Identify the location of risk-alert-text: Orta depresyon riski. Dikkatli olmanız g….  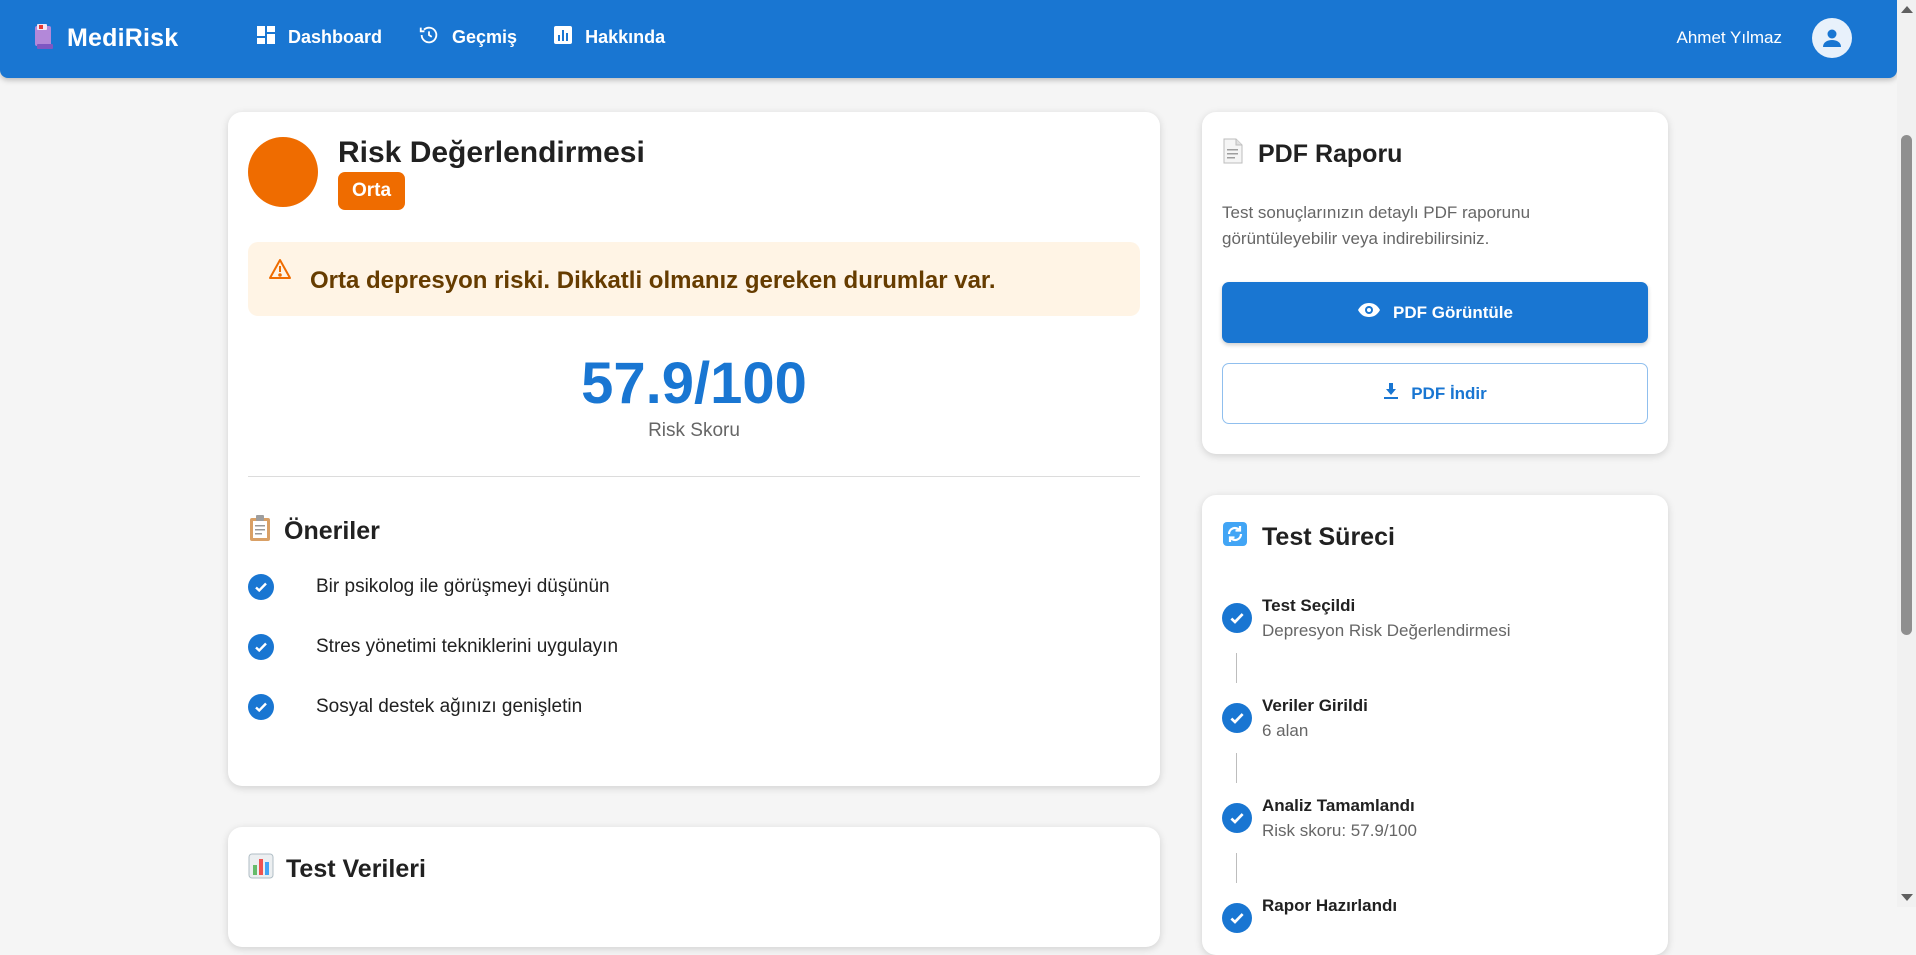
(653, 280).